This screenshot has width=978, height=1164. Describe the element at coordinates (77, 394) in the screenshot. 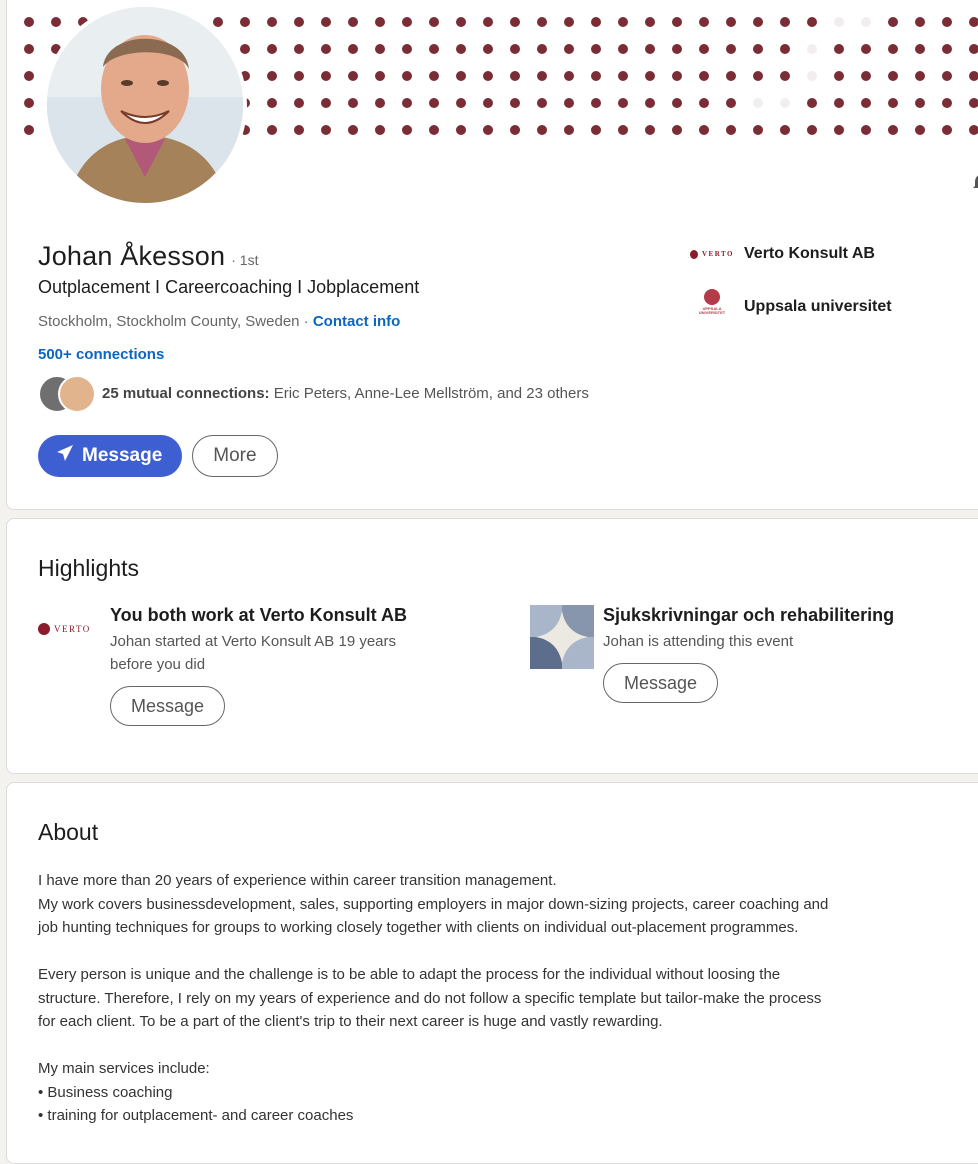

I see `mutual-avatar` at that location.